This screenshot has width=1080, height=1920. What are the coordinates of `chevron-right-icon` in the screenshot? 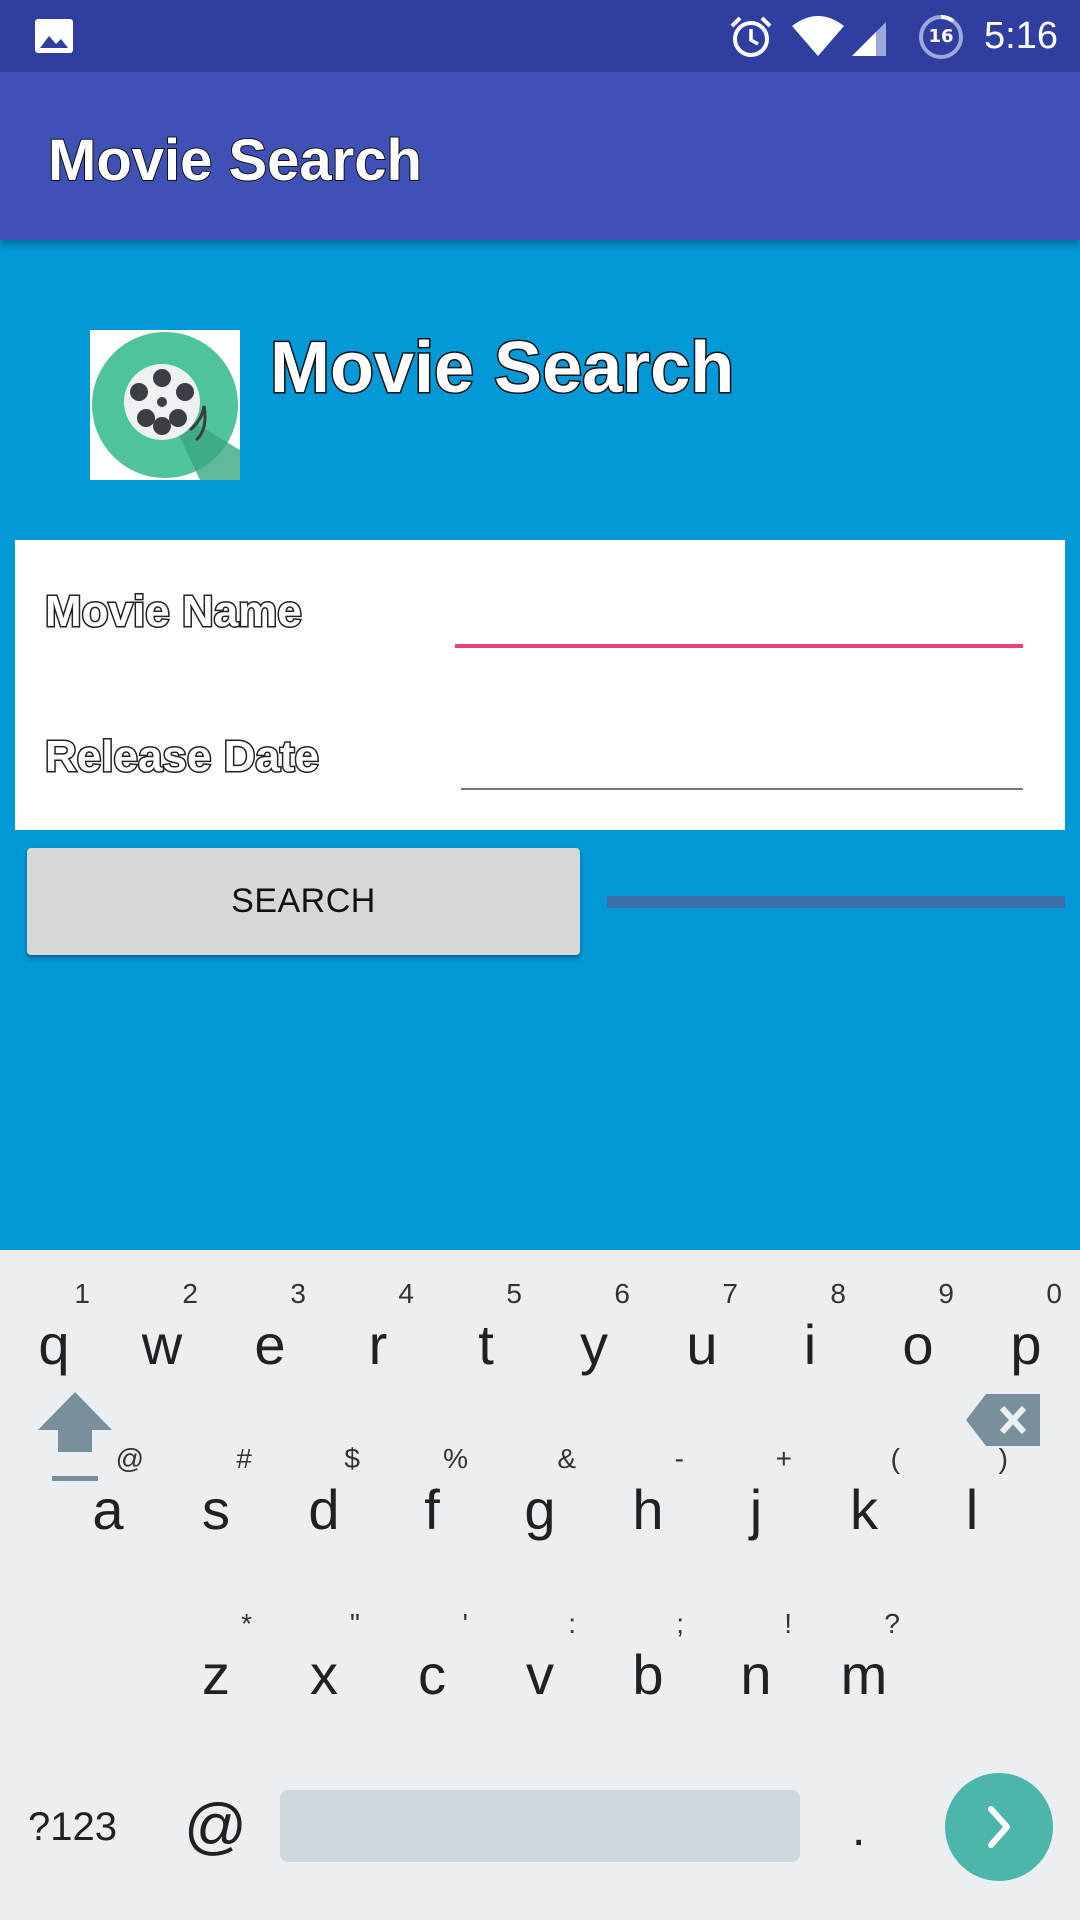 It's located at (999, 1827).